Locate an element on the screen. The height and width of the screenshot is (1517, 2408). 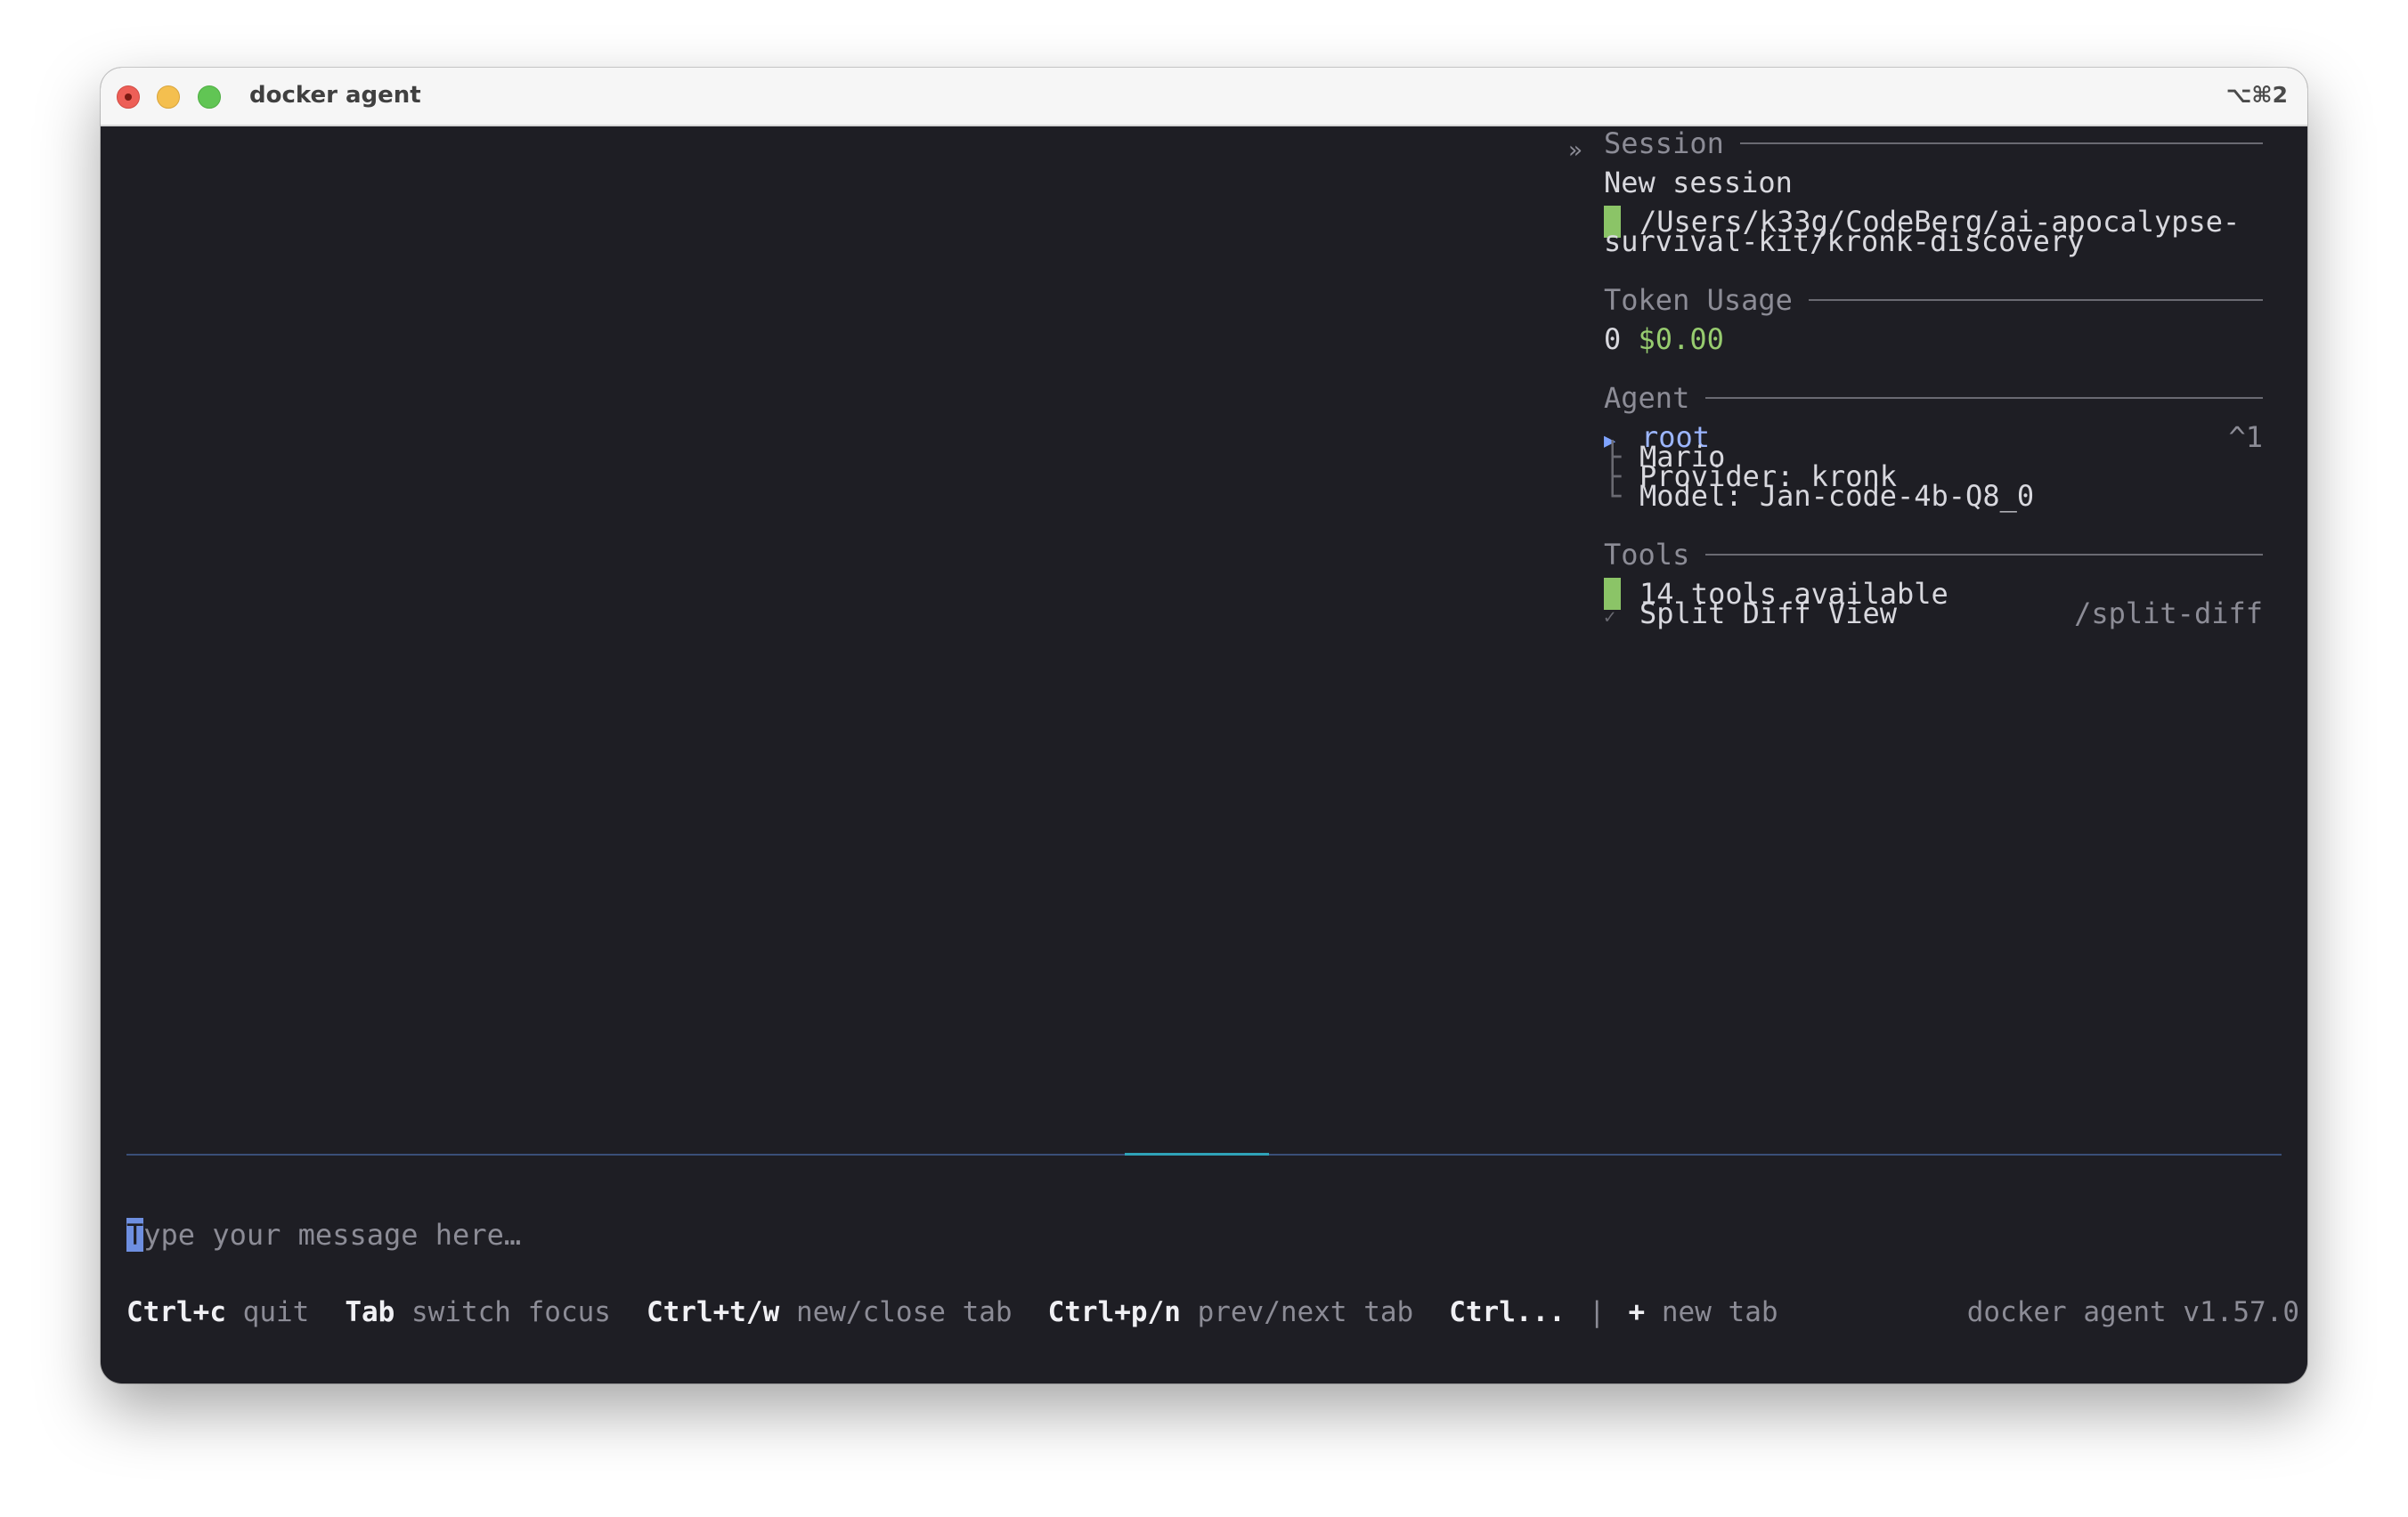
section-header-agent: Agent is located at coordinates (1933, 398).